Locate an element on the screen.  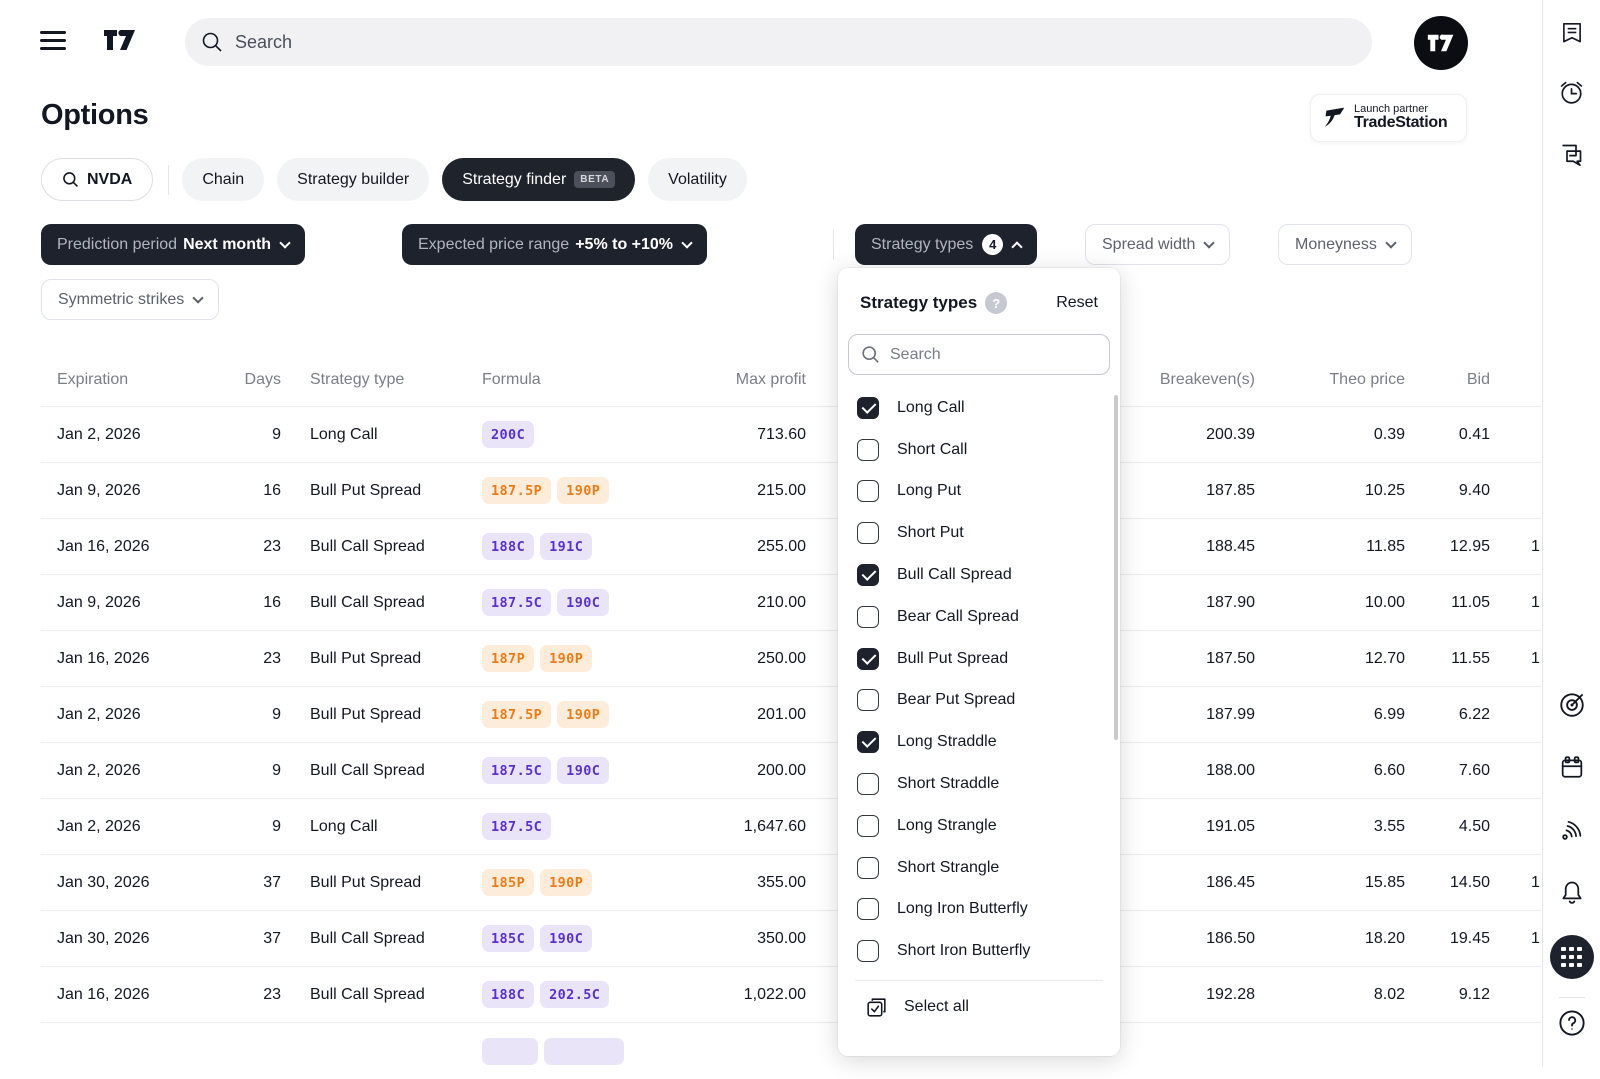
help-circle-icon: ? is located at coordinates (996, 303).